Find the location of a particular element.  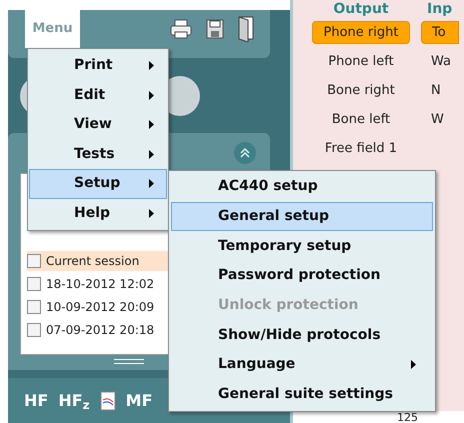

collapse-button is located at coordinates (245, 153).